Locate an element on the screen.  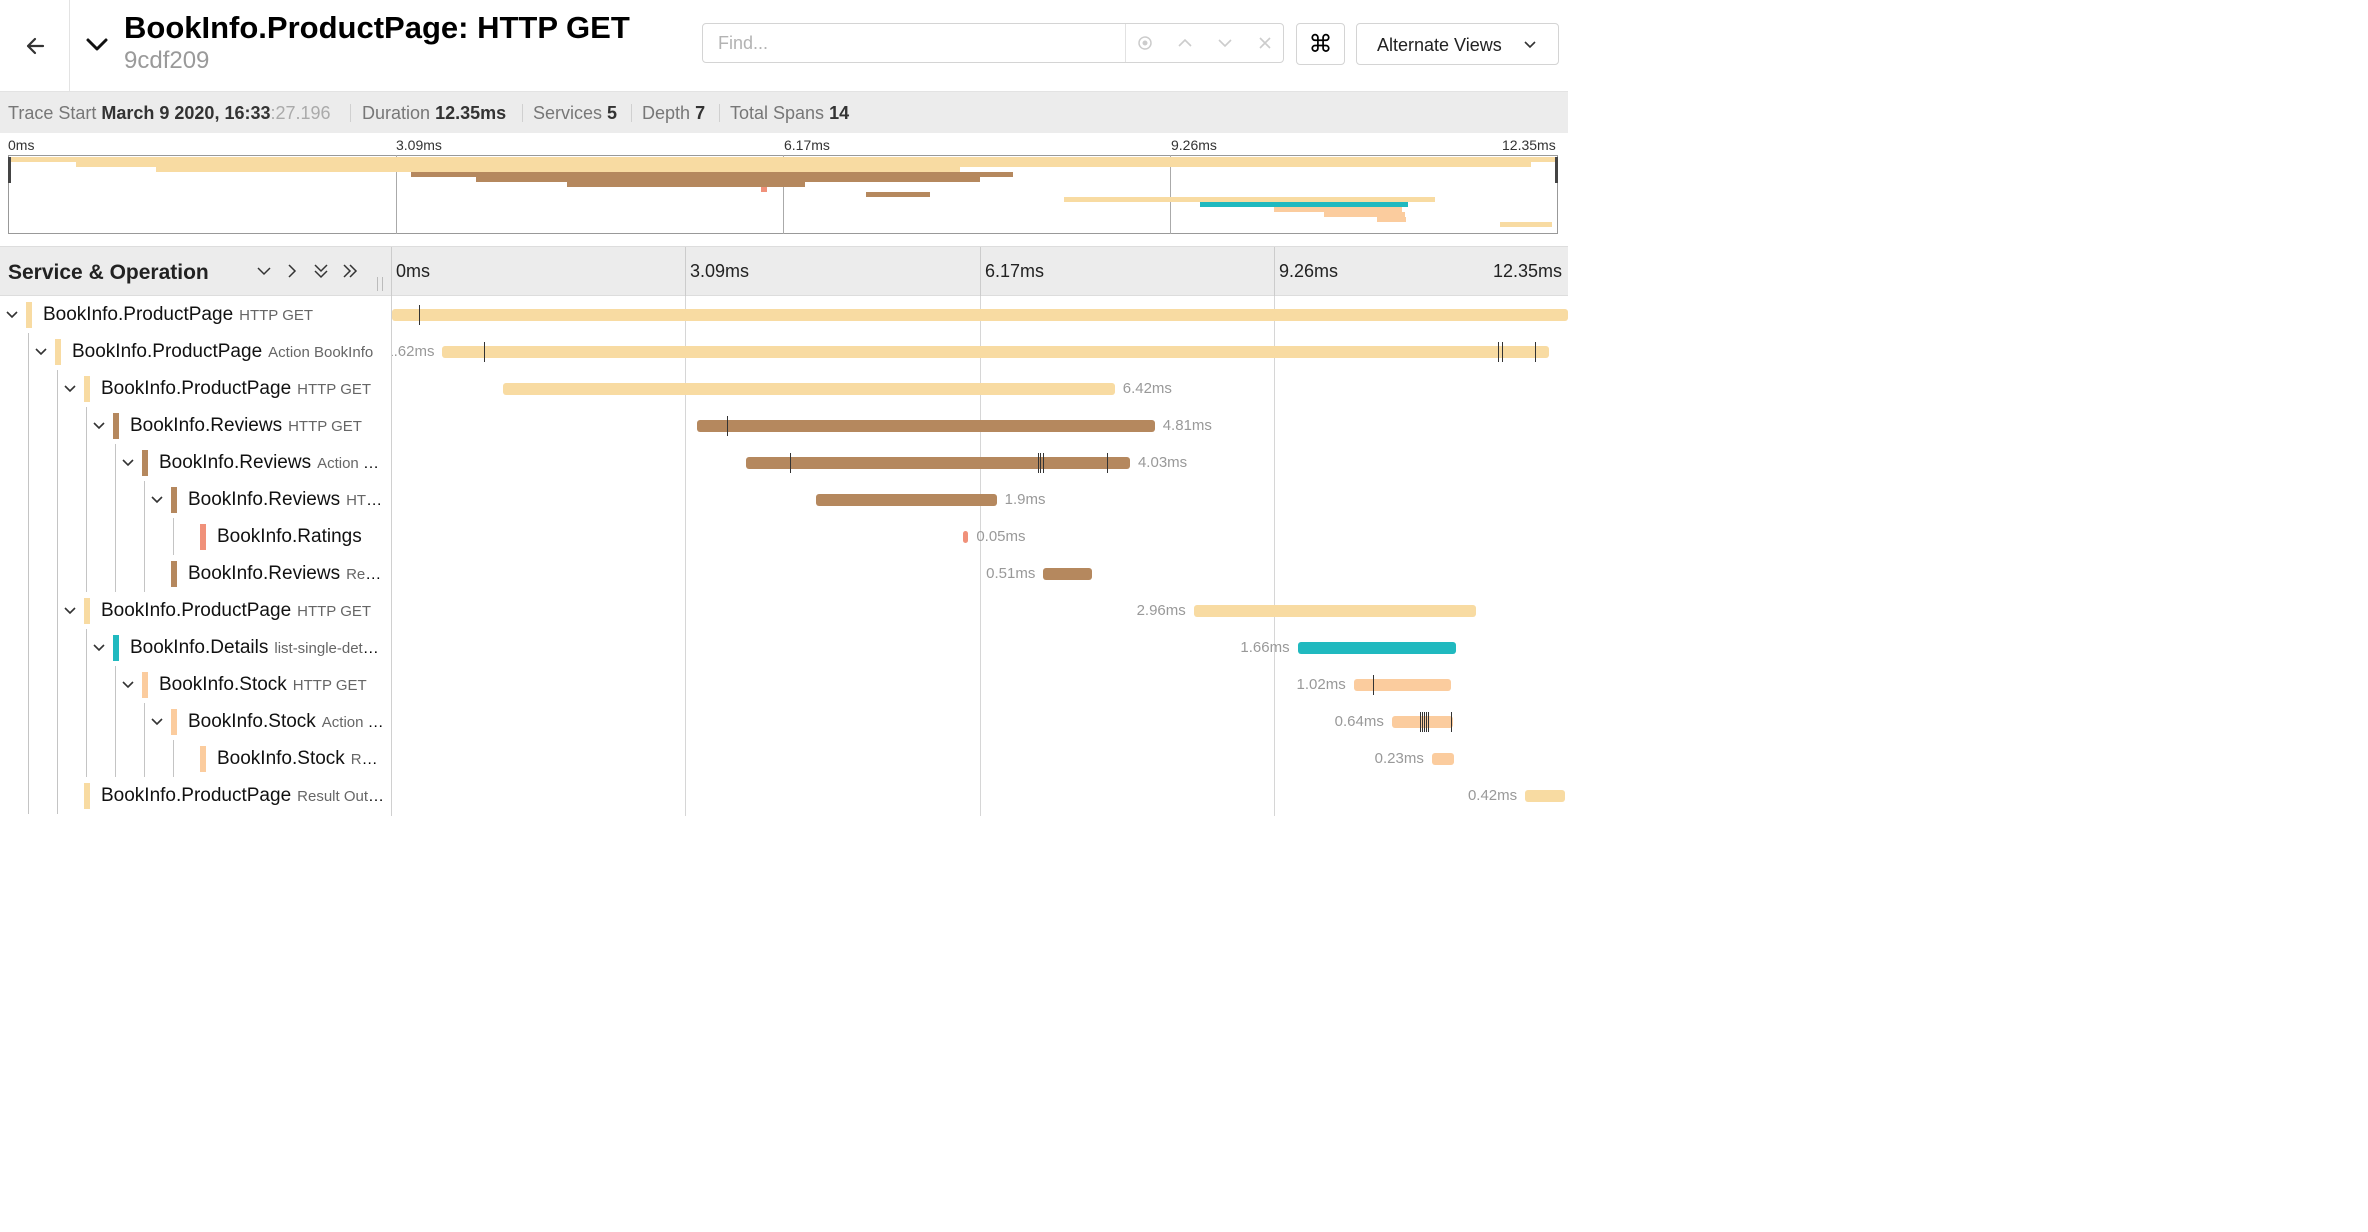
find-input is located at coordinates (914, 43).